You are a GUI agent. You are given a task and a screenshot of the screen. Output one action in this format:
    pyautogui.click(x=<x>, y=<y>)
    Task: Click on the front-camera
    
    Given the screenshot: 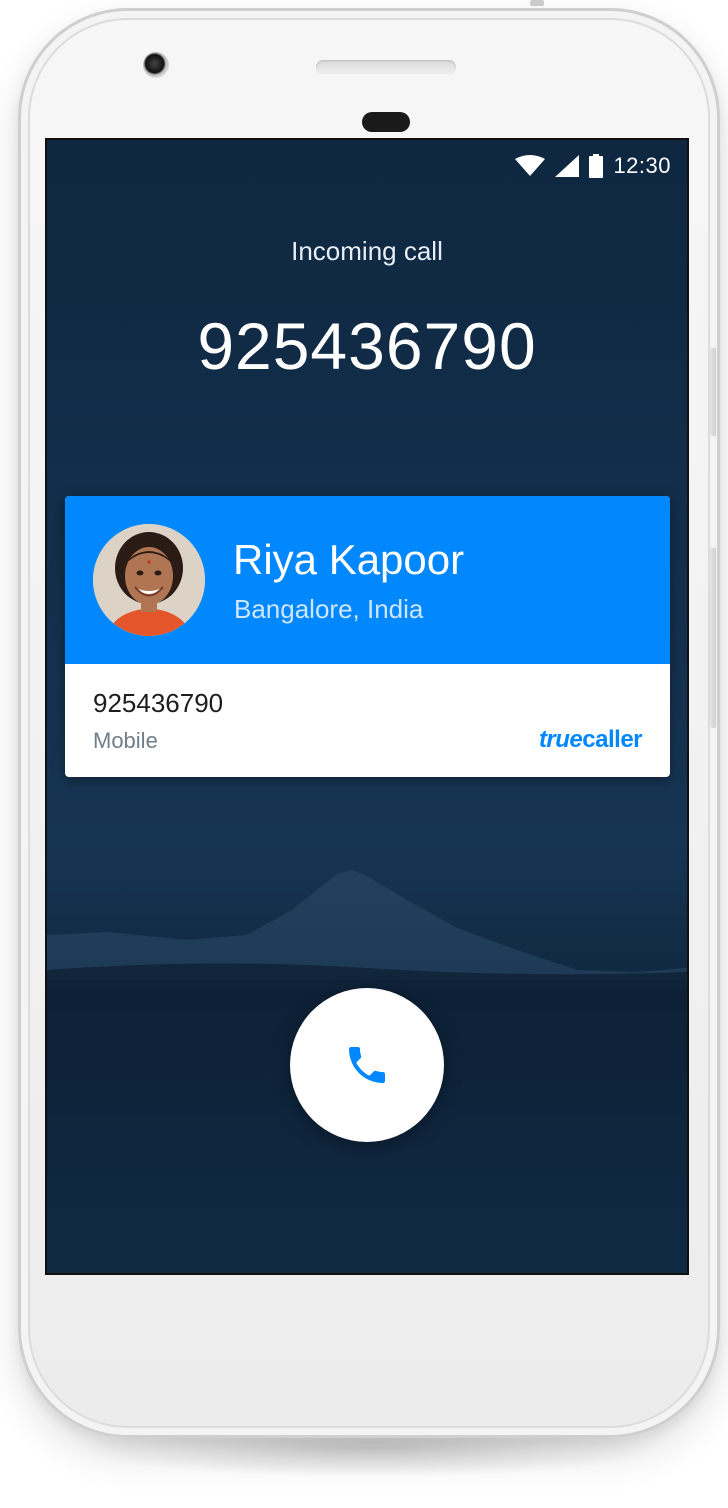 What is the action you would take?
    pyautogui.click(x=156, y=65)
    